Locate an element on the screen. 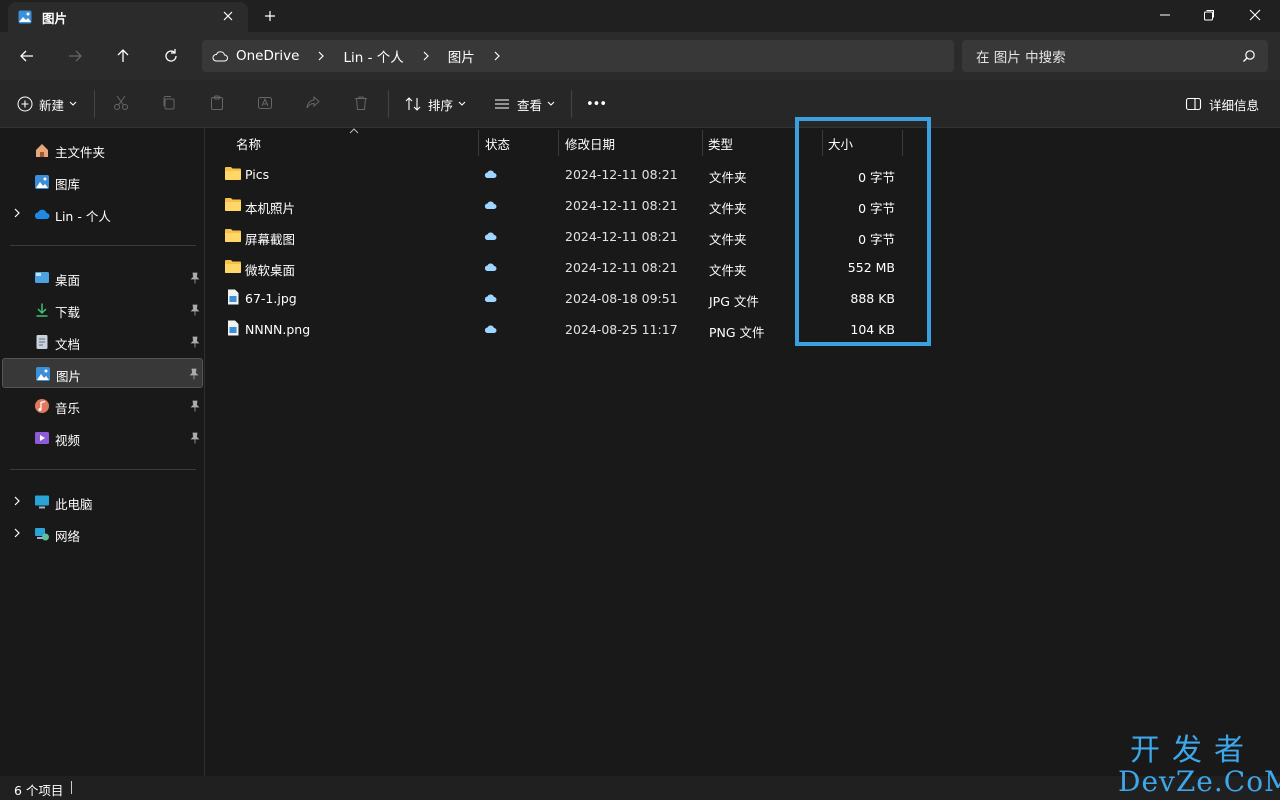 Image resolution: width=1280 pixels, height=800 pixels. file-row-nnnn-png: NNNN.png 2024-08-25 11:17 PNG 文件 104 KB is located at coordinates (716, 329).